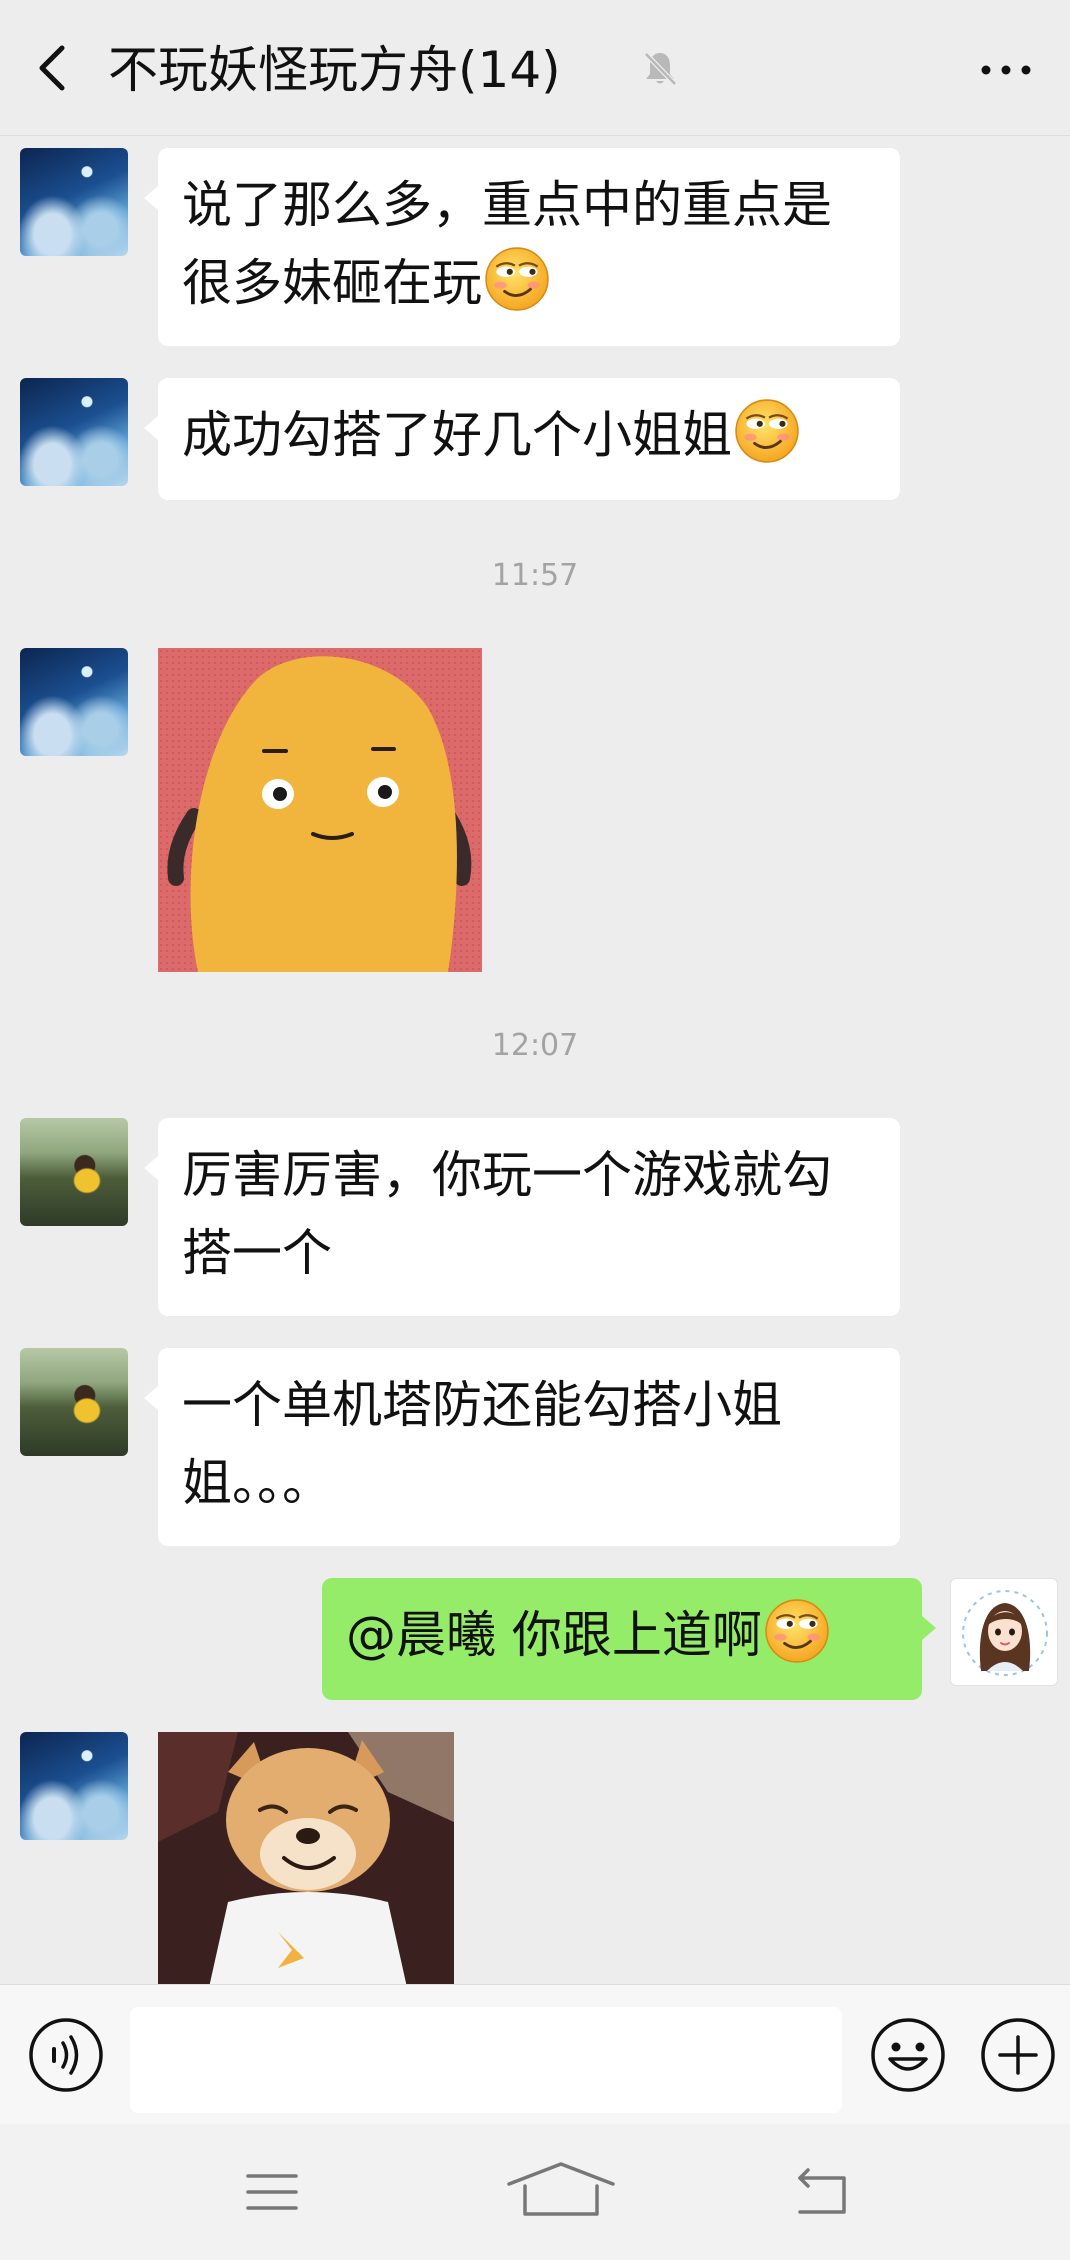 Image resolution: width=1070 pixels, height=2260 pixels. Describe the element at coordinates (1004, 1632) in the screenshot. I see `my-avatar` at that location.